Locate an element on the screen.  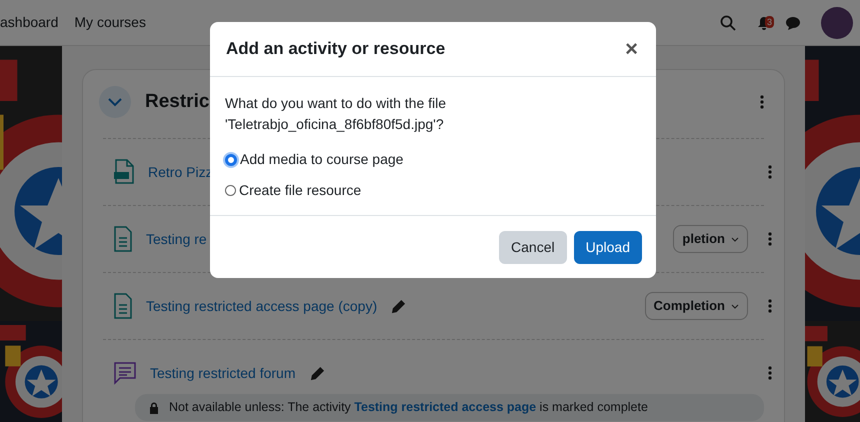
cancel-button: Cancel is located at coordinates (533, 247).